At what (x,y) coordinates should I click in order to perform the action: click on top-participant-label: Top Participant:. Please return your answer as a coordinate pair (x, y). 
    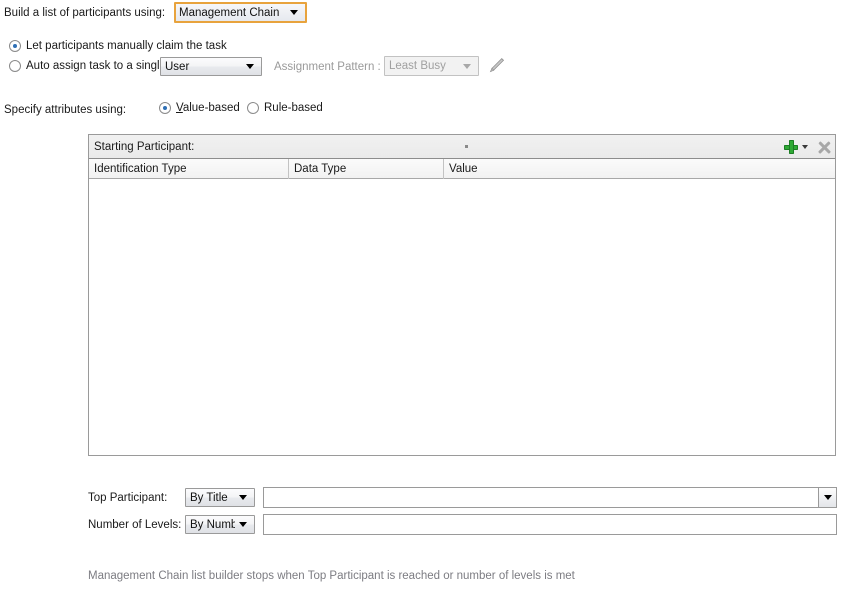
    Looking at the image, I should click on (128, 498).